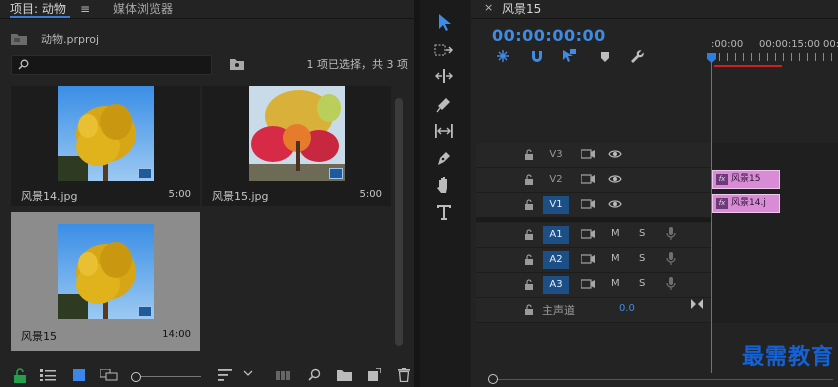 The width and height of the screenshot is (838, 387). What do you see at coordinates (444, 131) in the screenshot?
I see `slip-tool-icon` at bounding box center [444, 131].